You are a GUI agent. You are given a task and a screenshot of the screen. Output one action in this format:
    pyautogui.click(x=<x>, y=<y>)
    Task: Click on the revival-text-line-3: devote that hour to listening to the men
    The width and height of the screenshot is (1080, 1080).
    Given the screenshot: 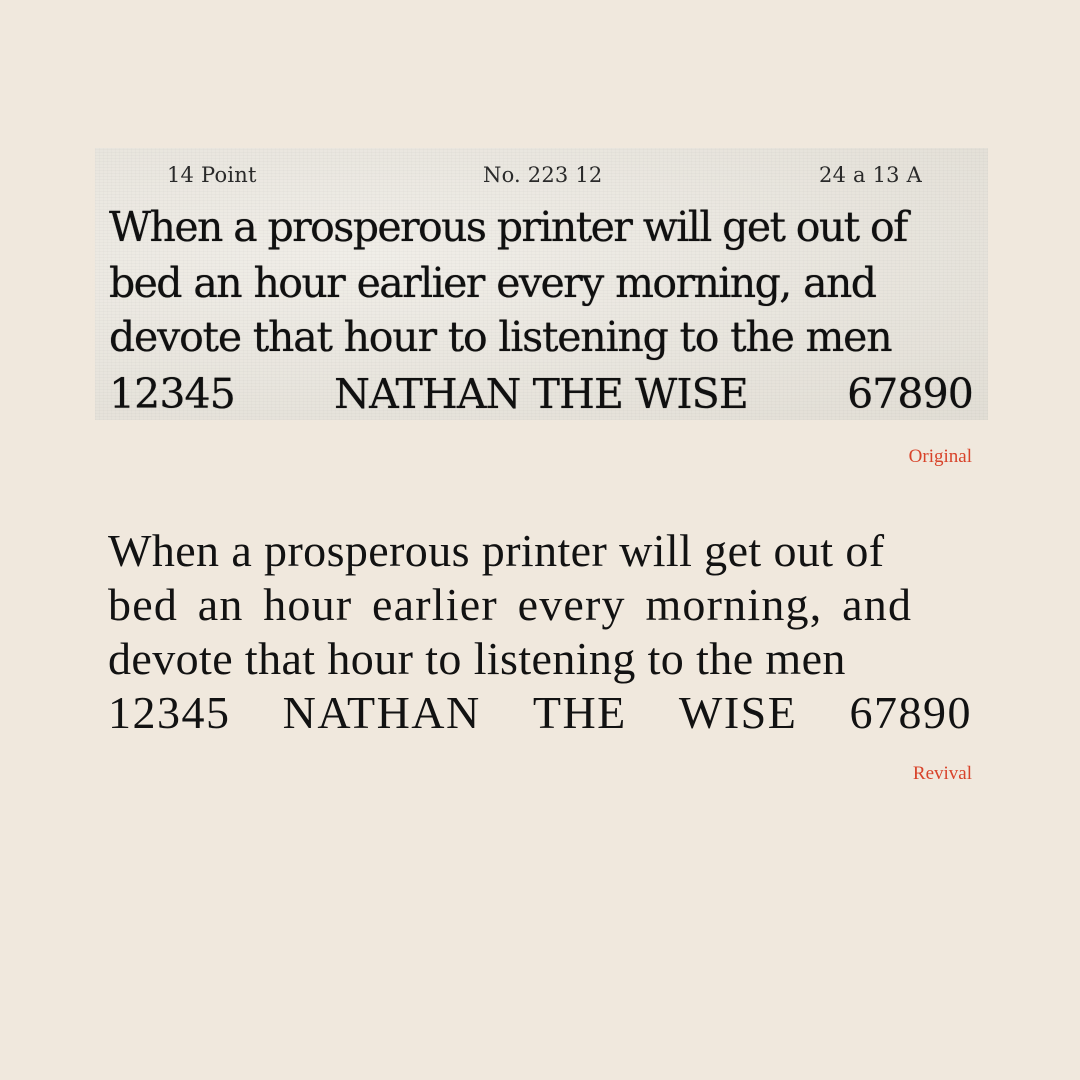 What is the action you would take?
    pyautogui.click(x=477, y=658)
    